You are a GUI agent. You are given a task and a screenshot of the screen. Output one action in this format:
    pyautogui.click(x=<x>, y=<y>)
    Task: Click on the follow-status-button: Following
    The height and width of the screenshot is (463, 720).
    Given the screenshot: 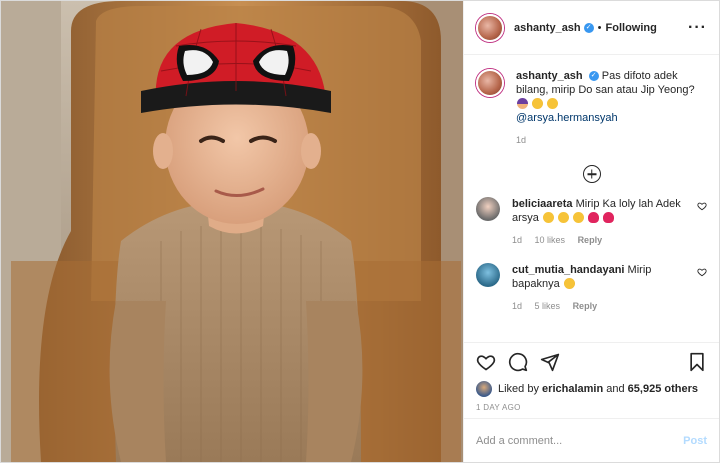 What is the action you would take?
    pyautogui.click(x=631, y=28)
    